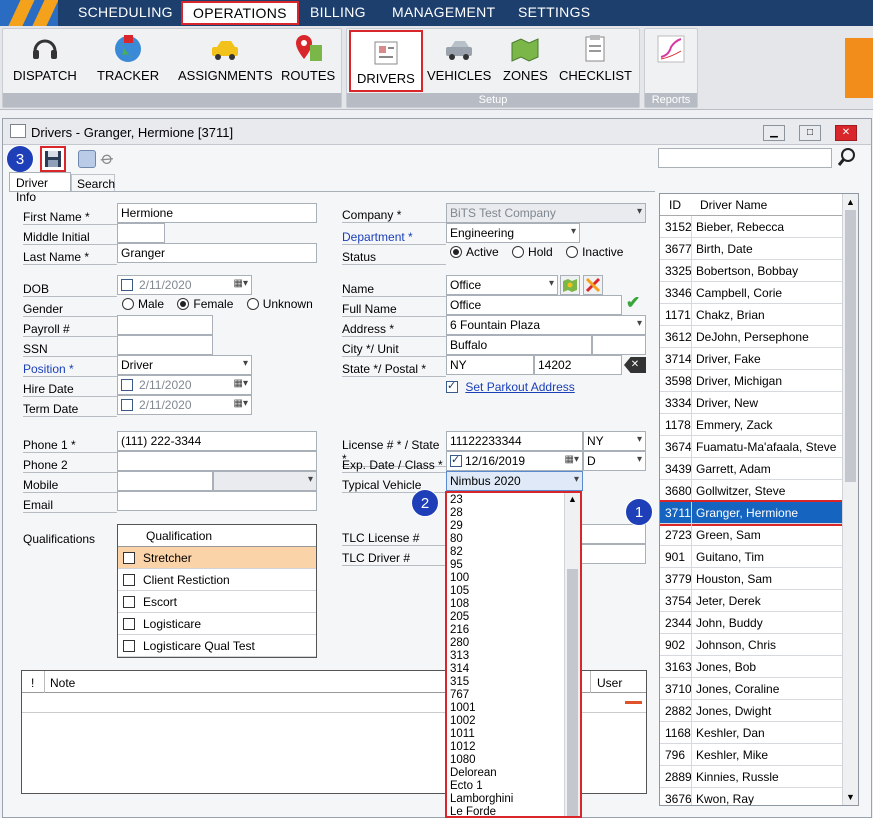 The image size is (873, 818). What do you see at coordinates (614, 441) in the screenshot?
I see `license-state-select: NY ▾` at bounding box center [614, 441].